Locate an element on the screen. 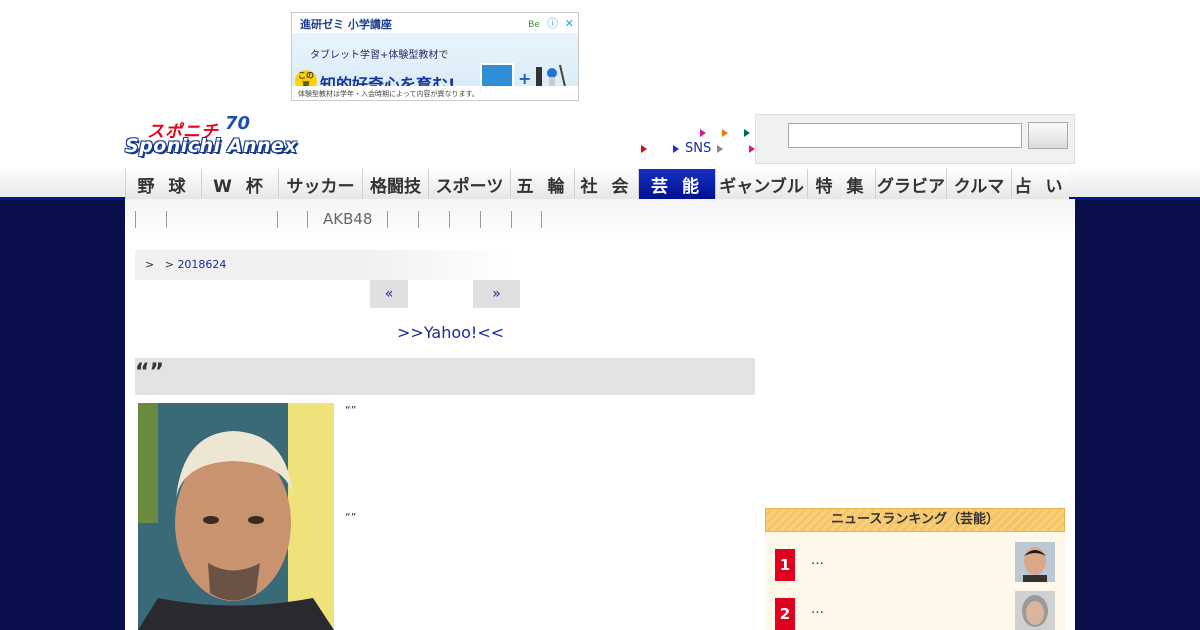 The width and height of the screenshot is (1200, 630). search-button is located at coordinates (1048, 135).